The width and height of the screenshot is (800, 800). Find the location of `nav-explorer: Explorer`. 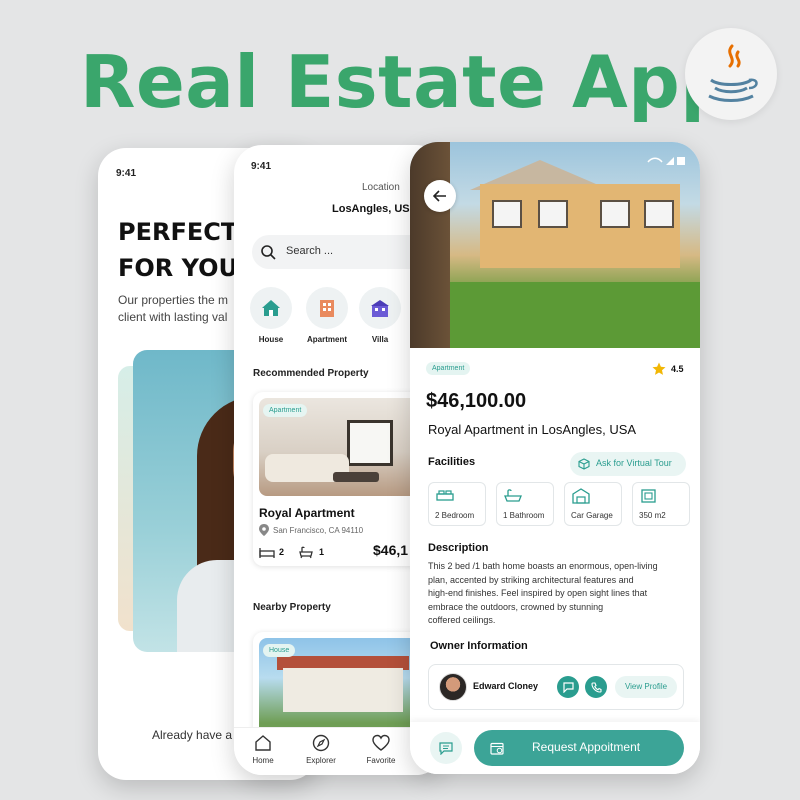

nav-explorer: Explorer is located at coordinates (321, 749).